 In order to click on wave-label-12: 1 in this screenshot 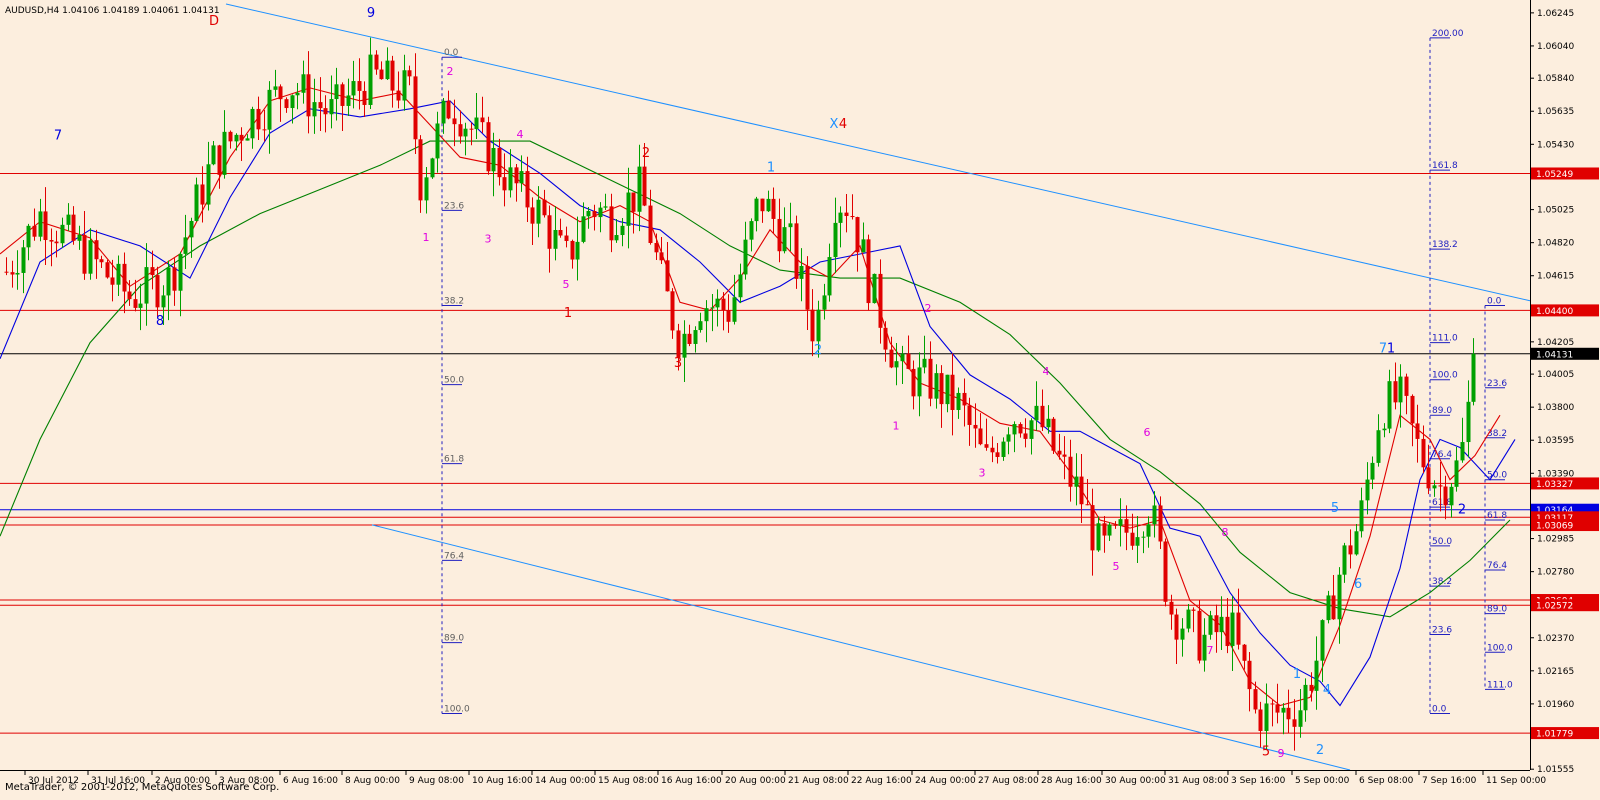, I will do `click(771, 168)`.